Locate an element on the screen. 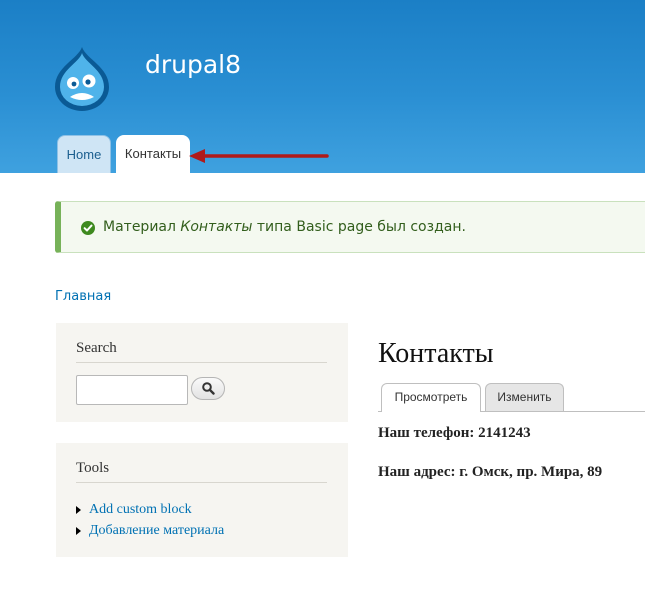  search-button is located at coordinates (208, 388).